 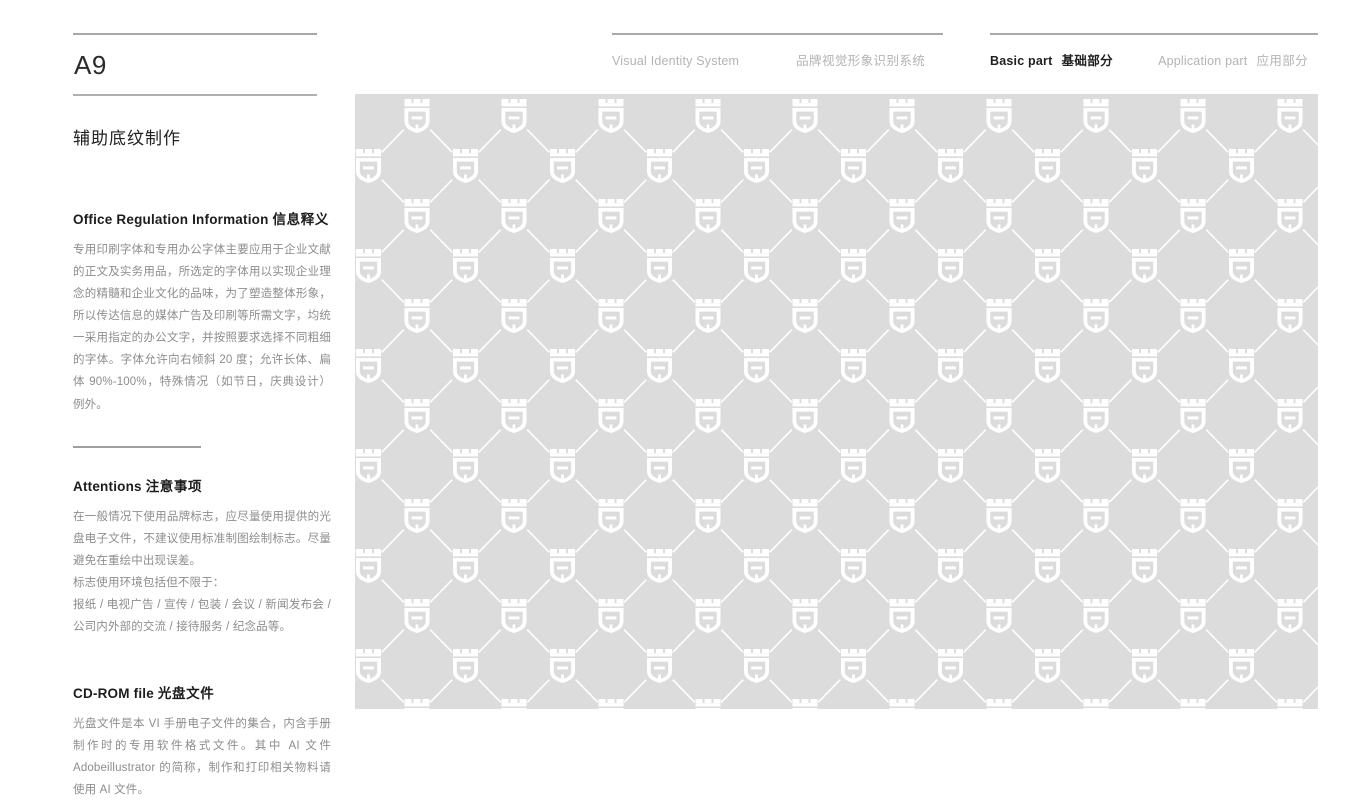 I want to click on info-block-office-regulation-title-cn: 信息释义, so click(x=301, y=219).